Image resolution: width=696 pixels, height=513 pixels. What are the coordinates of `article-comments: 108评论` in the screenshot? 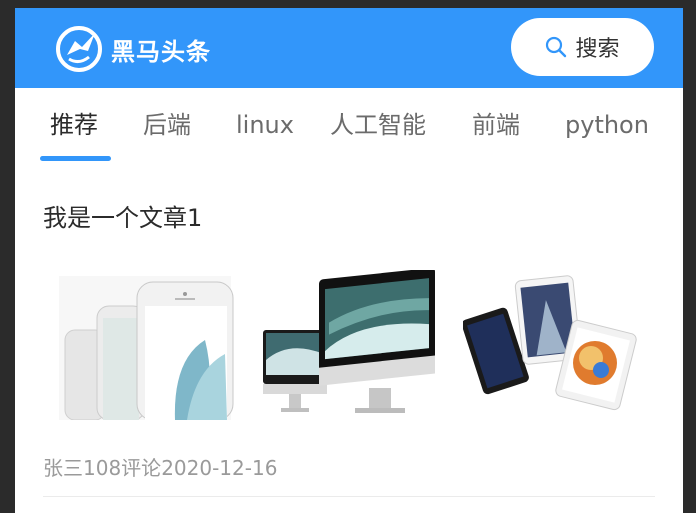 It's located at (122, 468).